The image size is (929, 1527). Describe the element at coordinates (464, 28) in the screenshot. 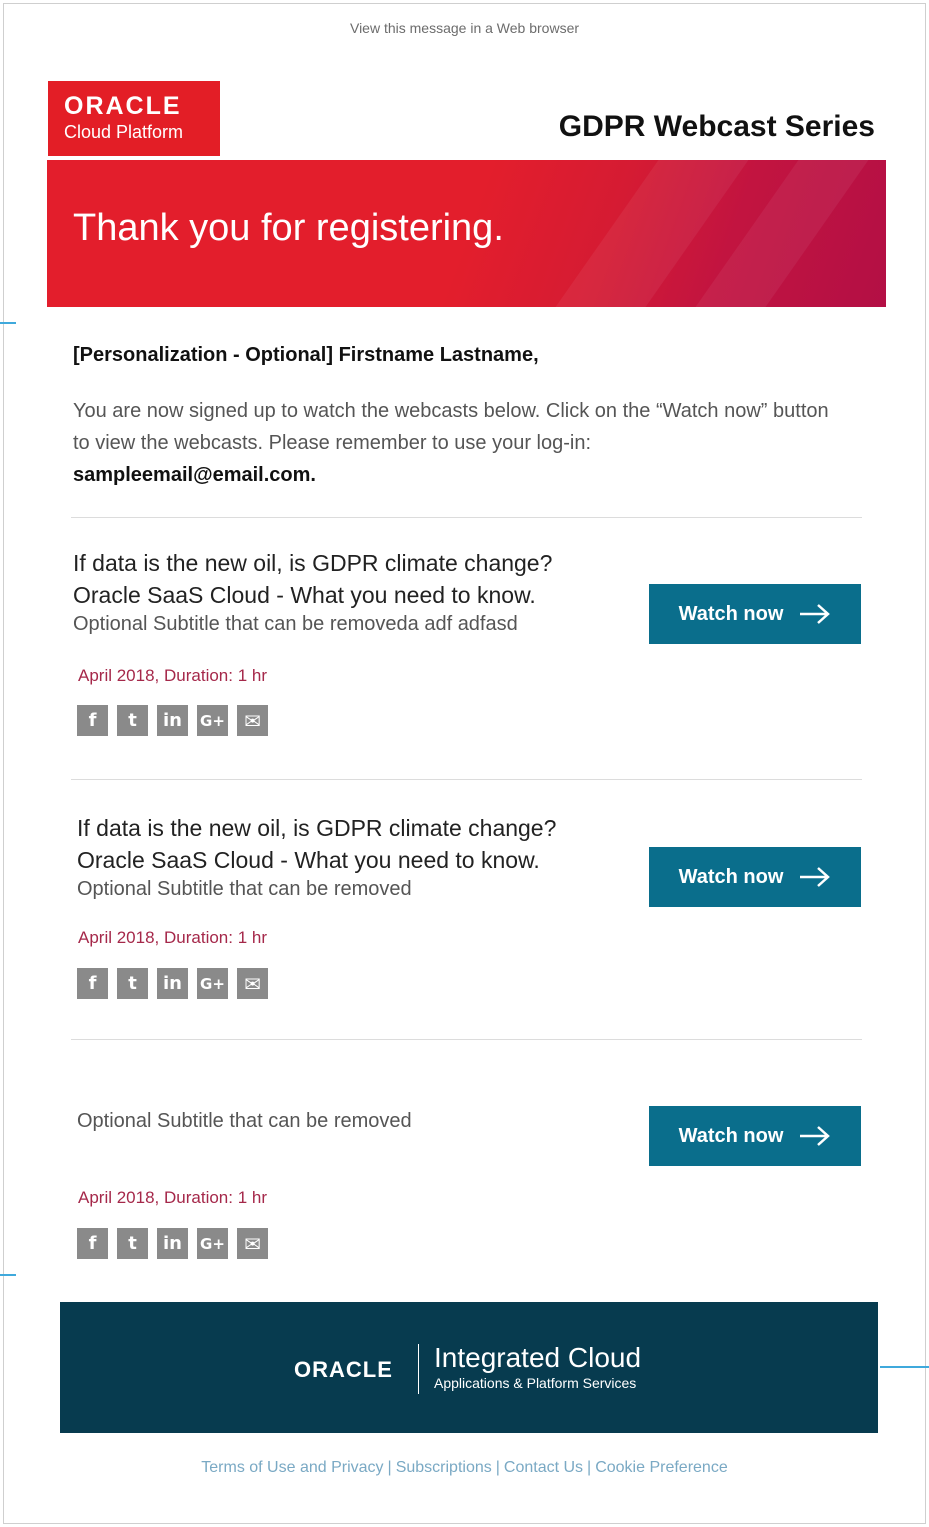

I see `view-in-browser-link: View this message in a Web browser` at that location.